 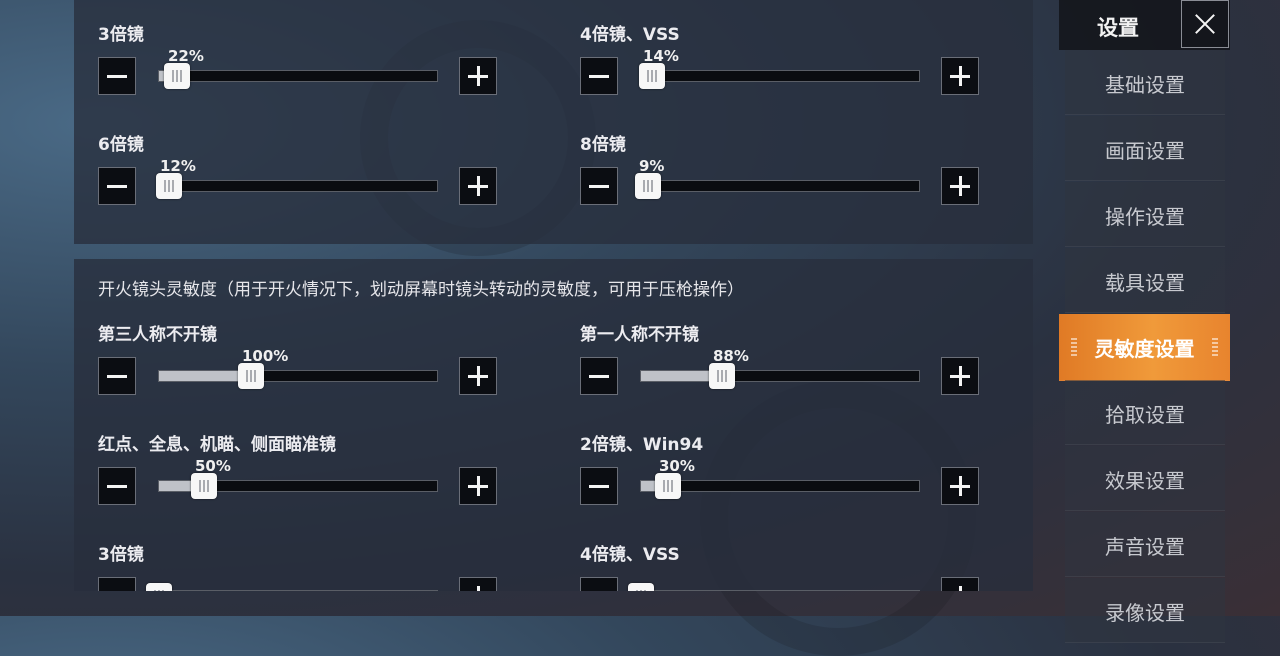 I want to click on sidebar-item-replay: 录像设置, so click(x=1145, y=610).